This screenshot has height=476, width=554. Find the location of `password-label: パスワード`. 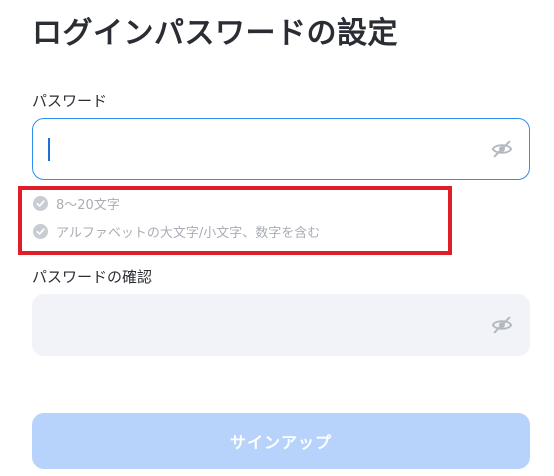

password-label: パスワード is located at coordinates (70, 101).